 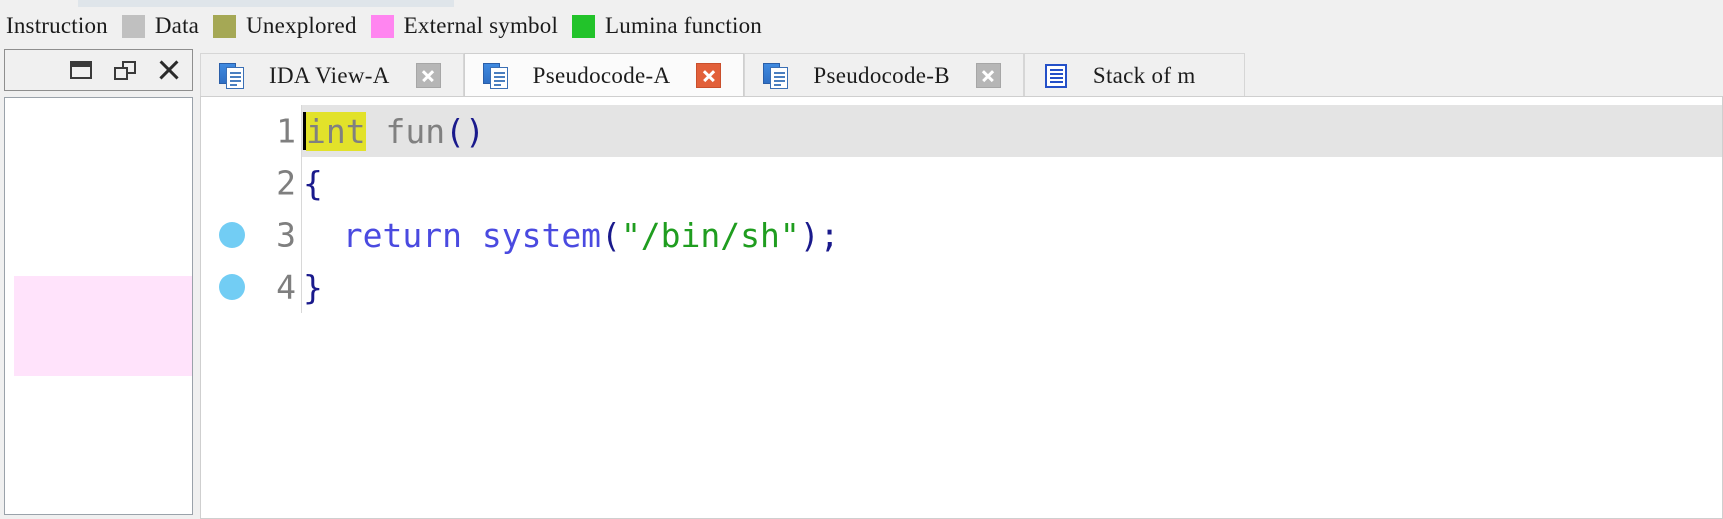 I want to click on code-token: return, so click(x=402, y=235).